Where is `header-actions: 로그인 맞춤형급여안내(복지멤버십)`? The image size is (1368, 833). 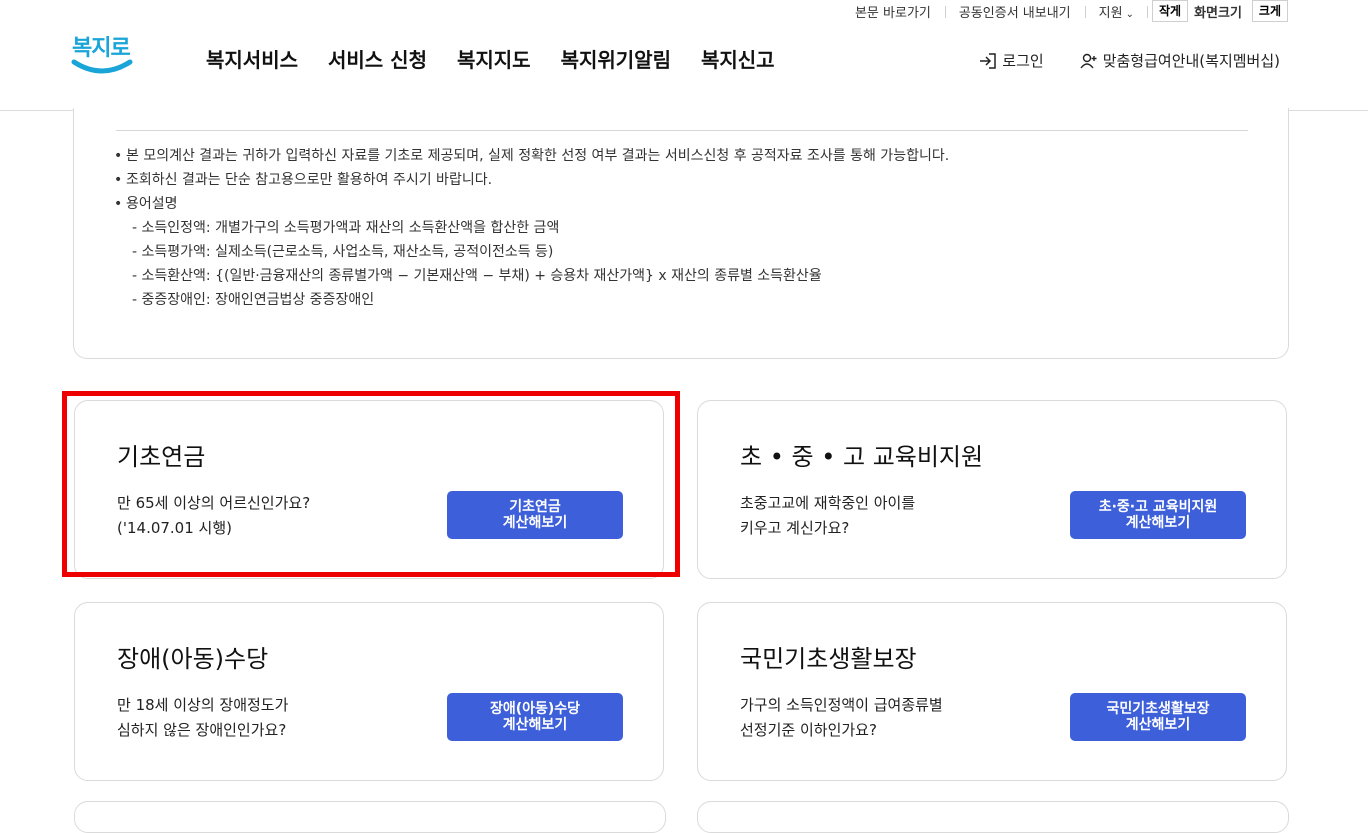
header-actions: 로그인 맞춤형급여안내(복지멤버십) is located at coordinates (1129, 60).